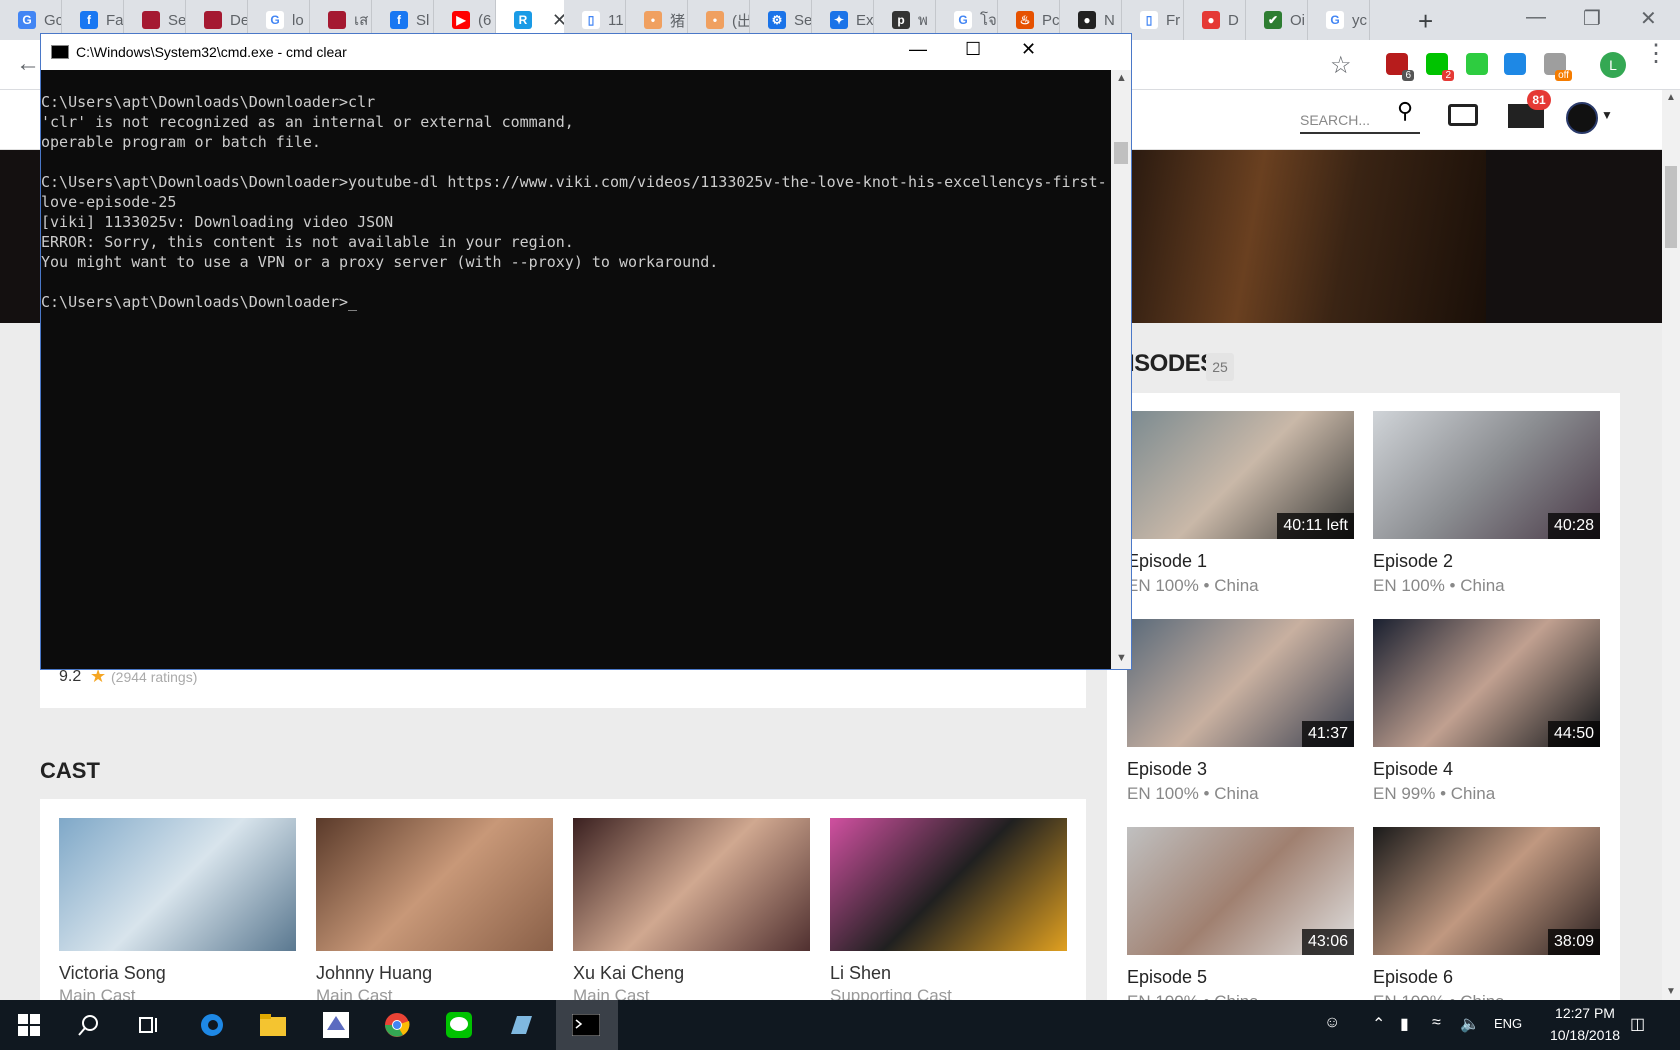 The image size is (1680, 1050). What do you see at coordinates (273, 1025) in the screenshot?
I see `file-explorer-icon` at bounding box center [273, 1025].